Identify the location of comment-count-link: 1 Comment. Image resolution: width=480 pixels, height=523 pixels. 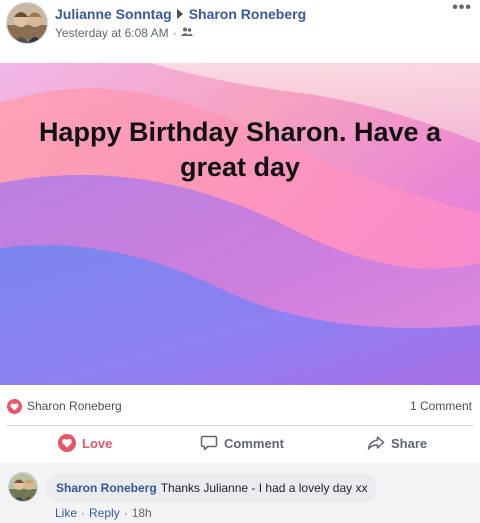
(441, 406).